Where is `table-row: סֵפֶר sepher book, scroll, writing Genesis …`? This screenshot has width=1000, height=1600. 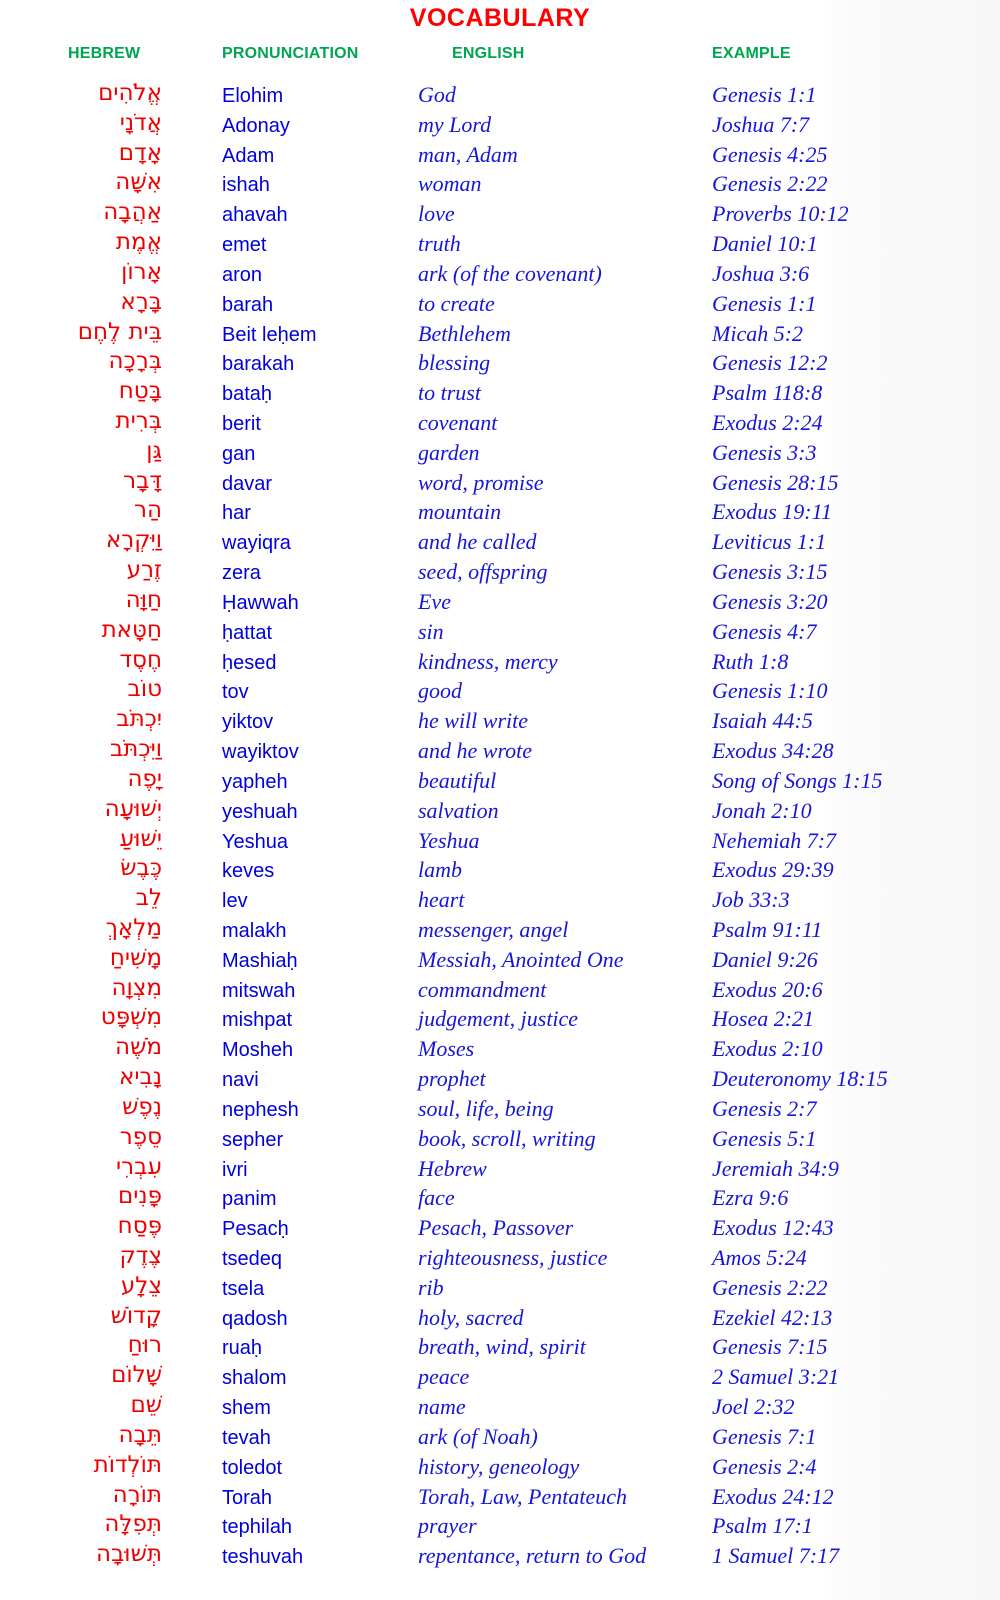
table-row: סֵפֶר sepher book, scroll, writing Genesis … is located at coordinates (500, 1139).